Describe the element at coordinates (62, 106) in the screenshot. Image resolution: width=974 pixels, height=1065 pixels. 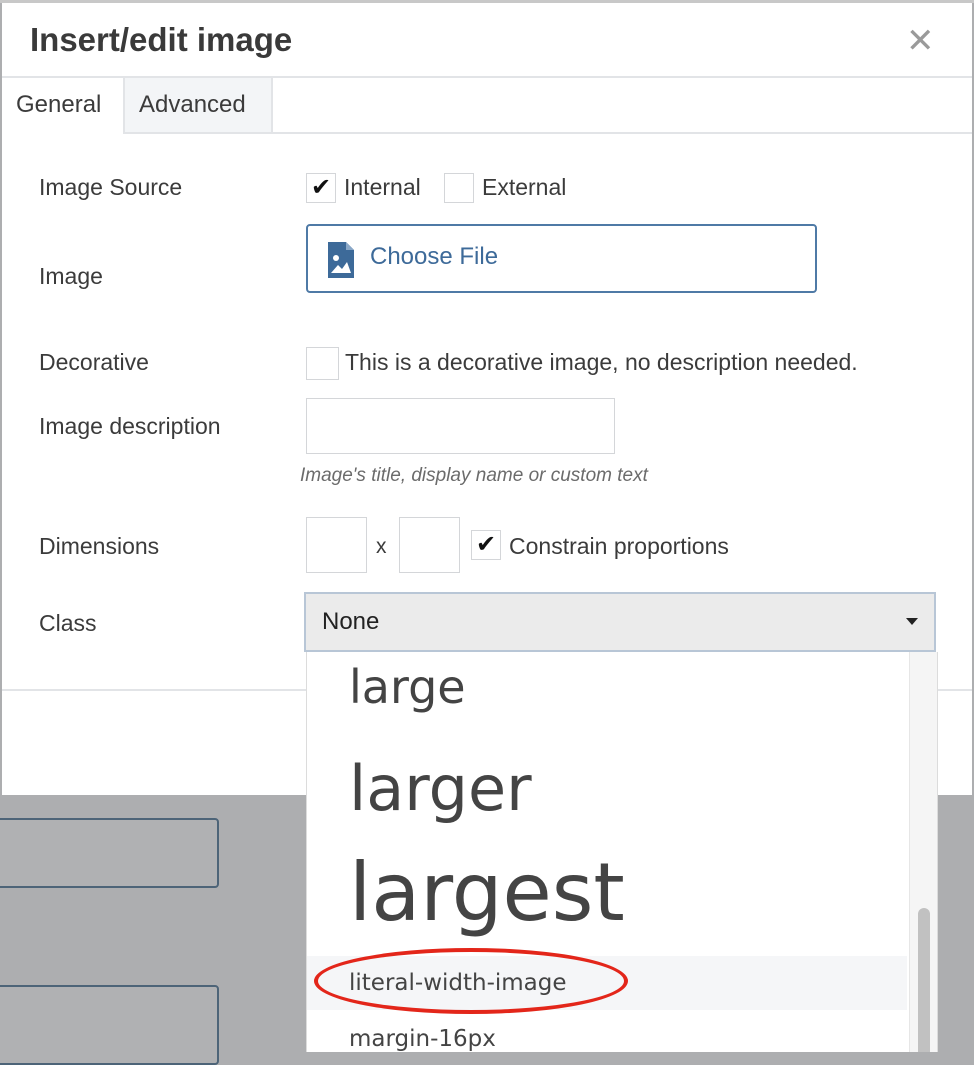
I see `tab-general: General` at that location.